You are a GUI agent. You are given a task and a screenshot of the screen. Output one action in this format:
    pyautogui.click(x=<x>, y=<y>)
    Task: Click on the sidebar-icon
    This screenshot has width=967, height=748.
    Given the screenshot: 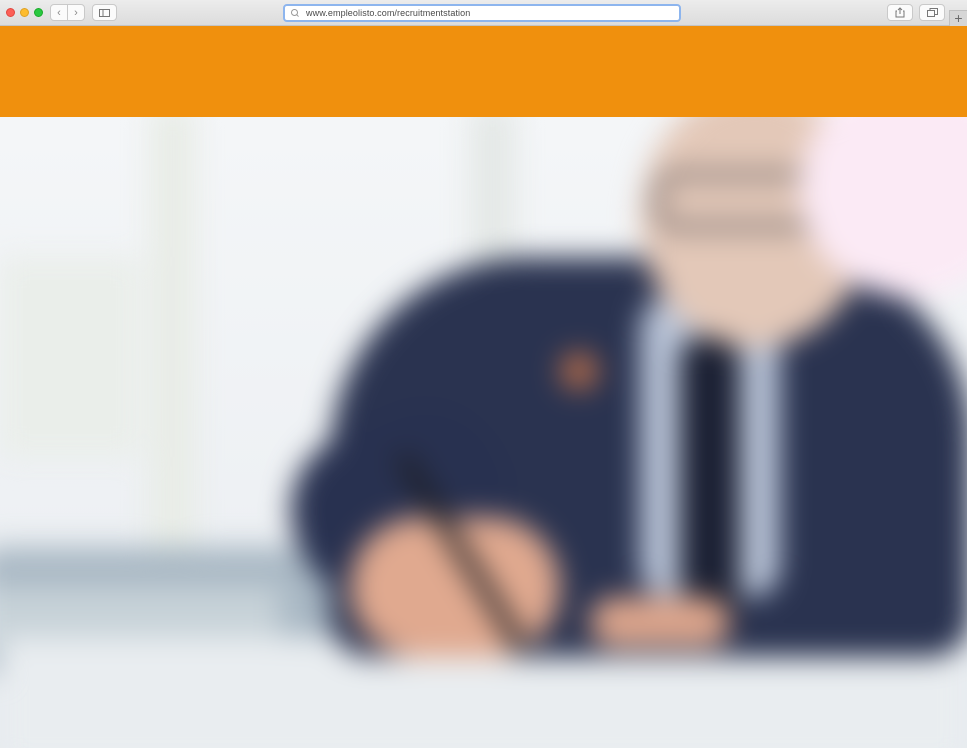 What is the action you would take?
    pyautogui.click(x=104, y=12)
    